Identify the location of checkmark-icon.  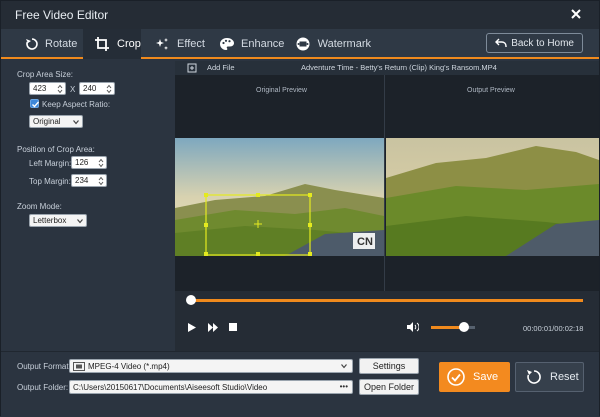
(36, 104).